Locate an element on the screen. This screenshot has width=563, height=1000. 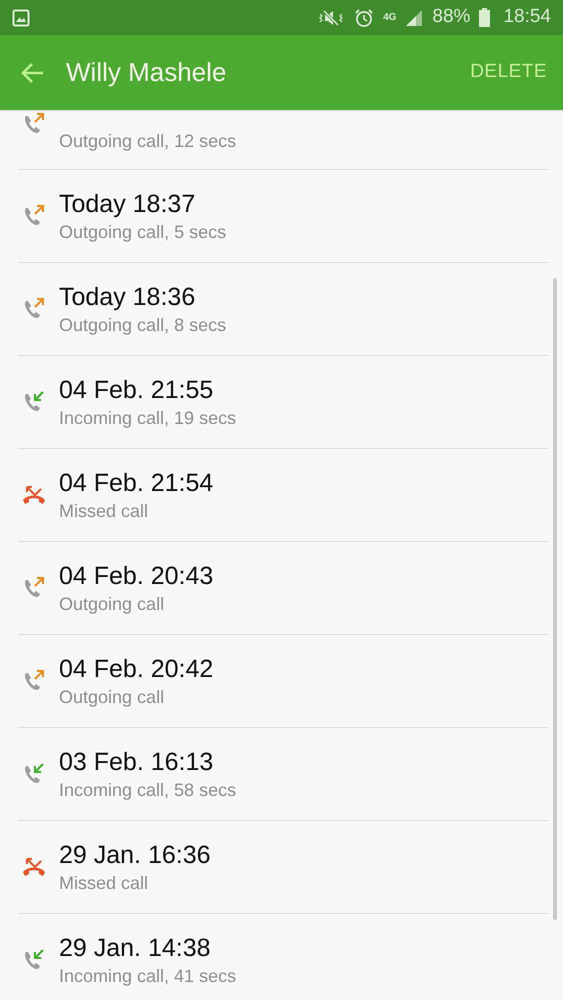
call-detail: Outgoing call, 12 secs is located at coordinates (147, 141).